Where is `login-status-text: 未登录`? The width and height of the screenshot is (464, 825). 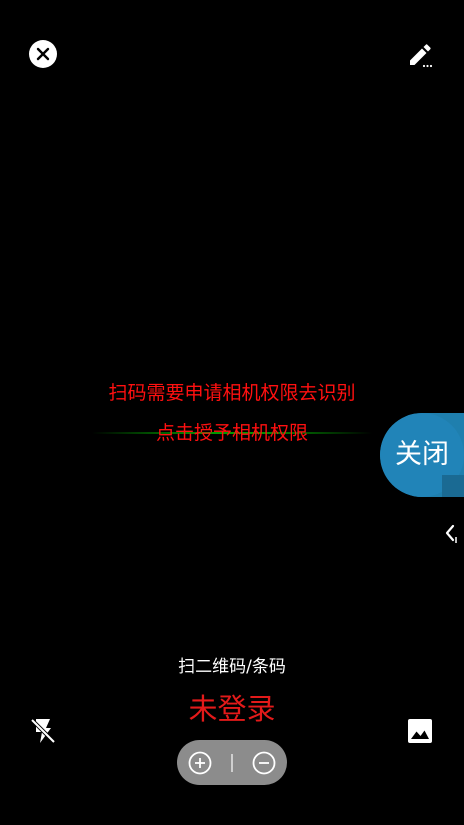 login-status-text: 未登录 is located at coordinates (232, 709).